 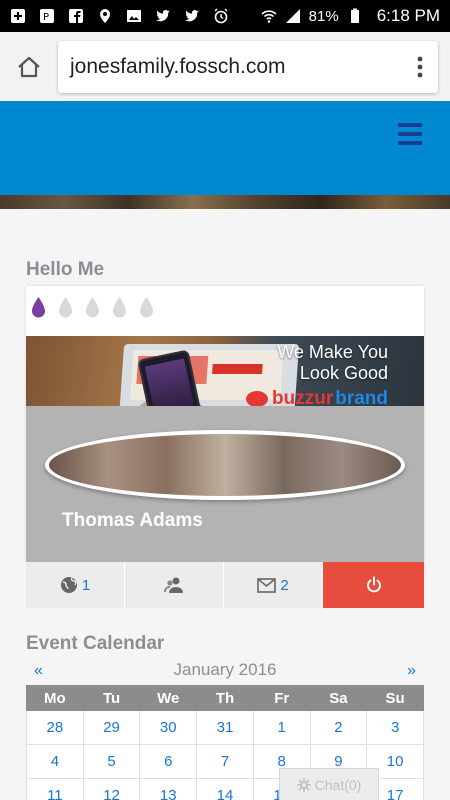 I want to click on chat-label: Chat(0), so click(x=338, y=784).